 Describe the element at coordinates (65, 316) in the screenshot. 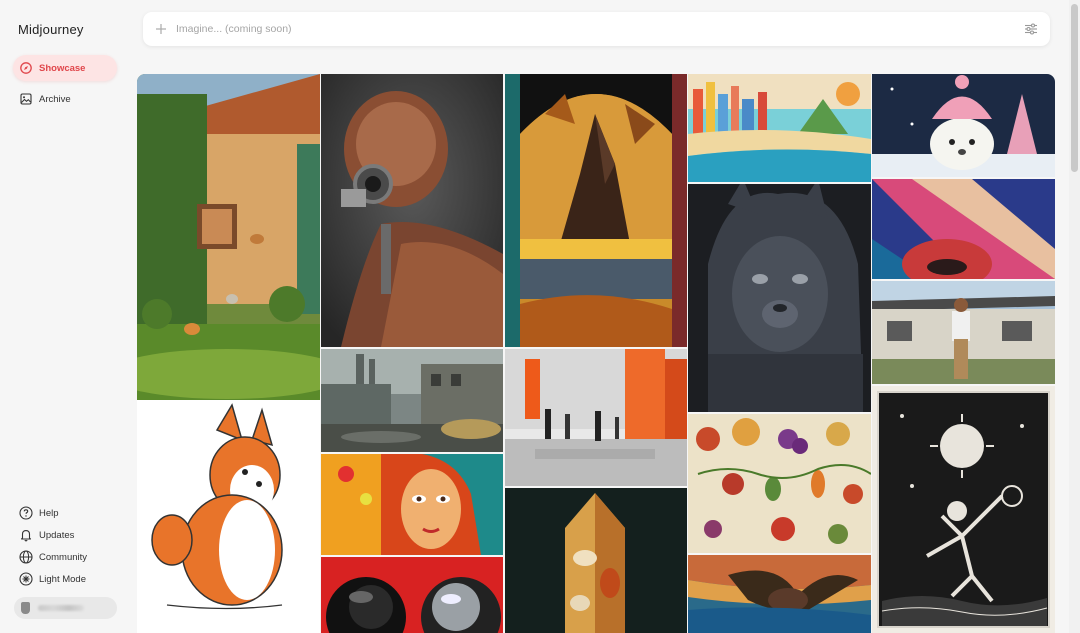

I see `sidebar: Midjourney Showcase Archive Help Updates` at that location.